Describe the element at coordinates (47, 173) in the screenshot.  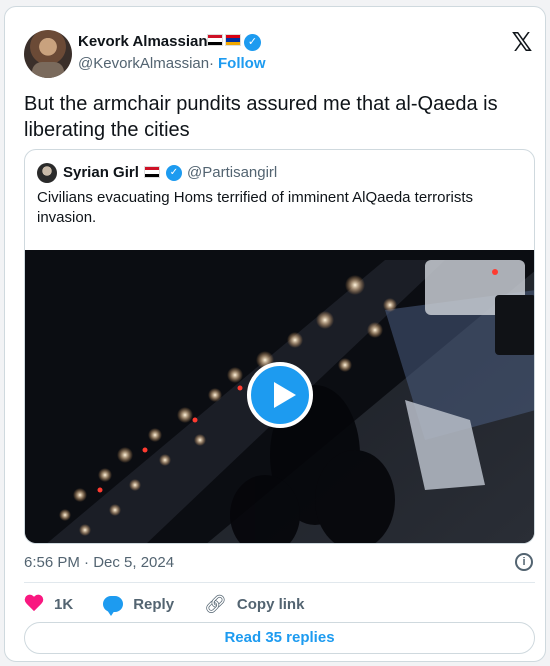
I see `quoted-author-avatar` at that location.